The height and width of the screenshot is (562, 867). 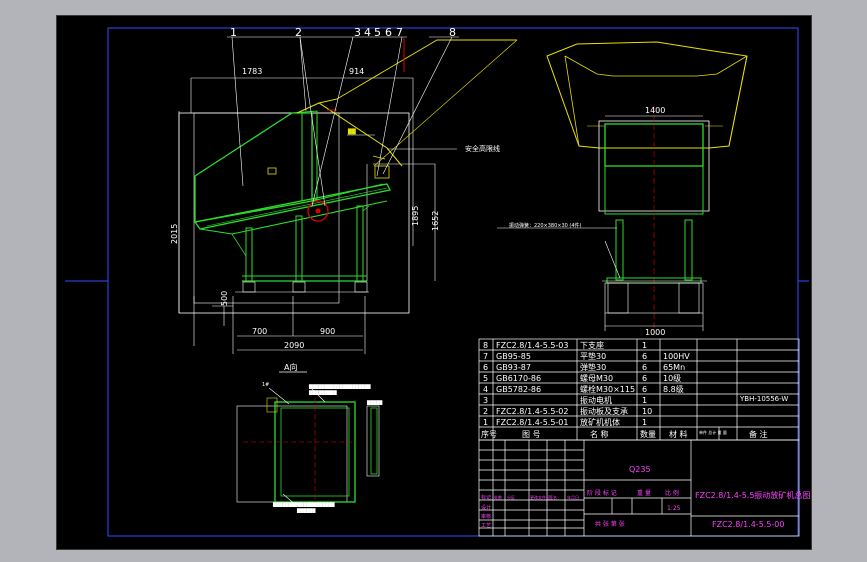 What do you see at coordinates (435, 221) in the screenshot?
I see `dim-1652: 1652` at bounding box center [435, 221].